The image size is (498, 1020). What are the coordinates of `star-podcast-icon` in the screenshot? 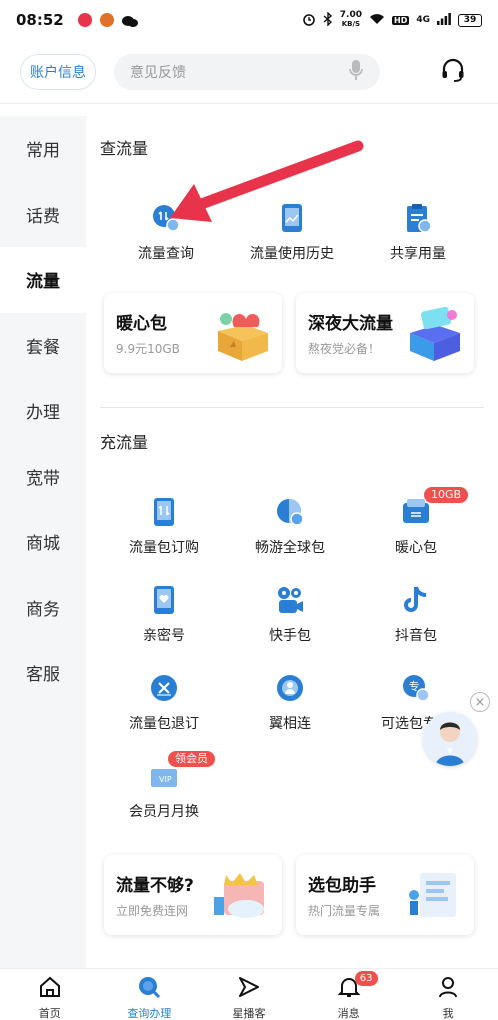 It's located at (249, 989).